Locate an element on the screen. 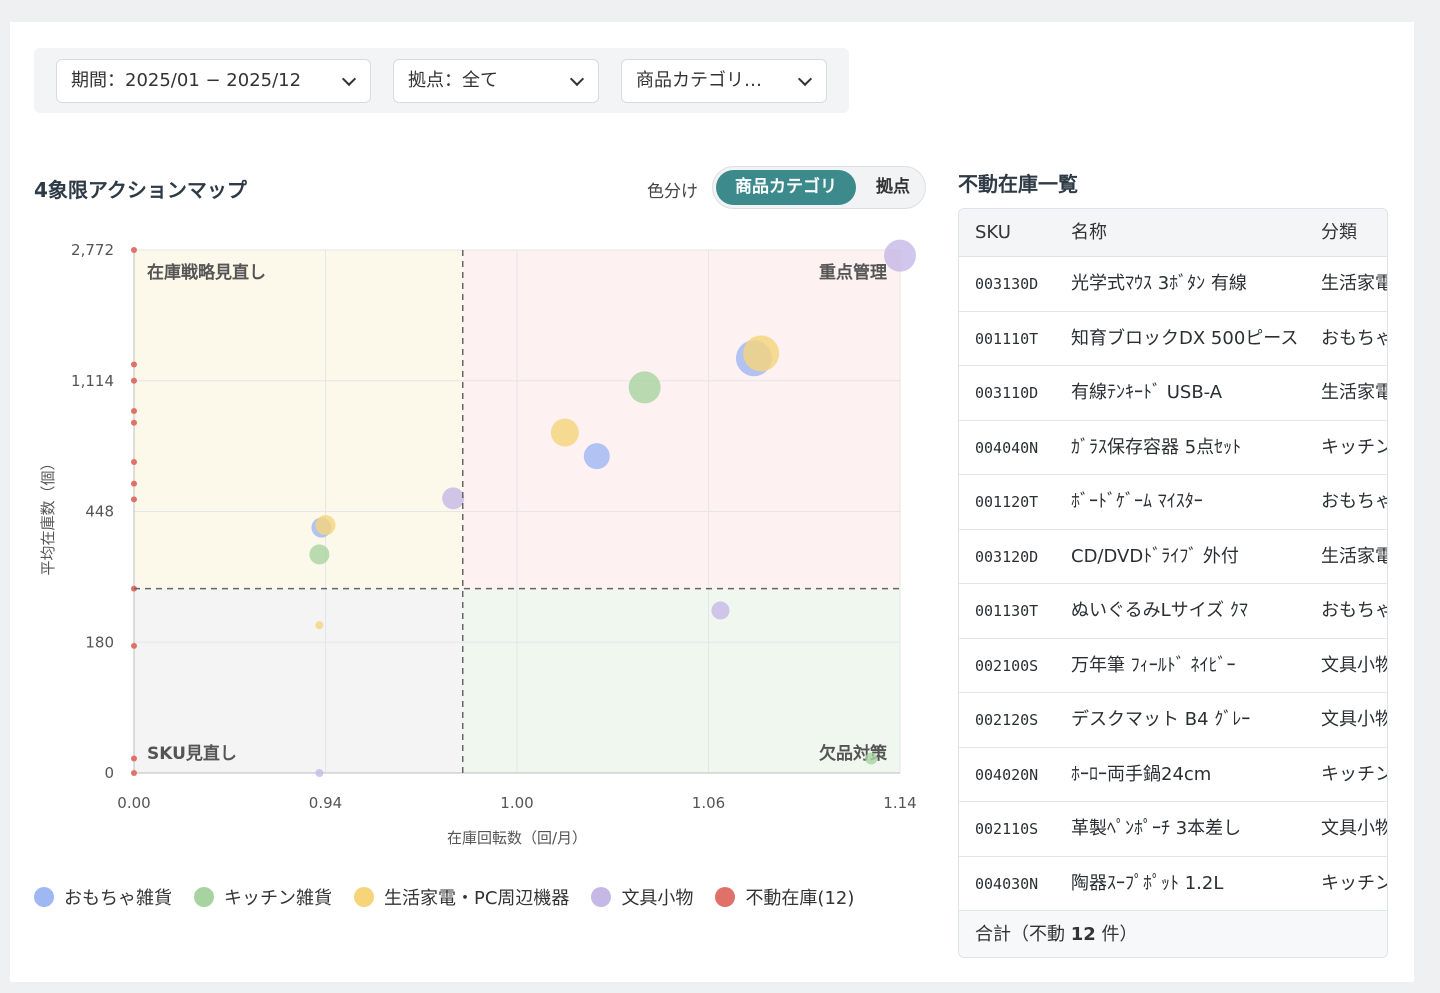 The image size is (1440, 993). footer-count: 12 is located at coordinates (1083, 934).